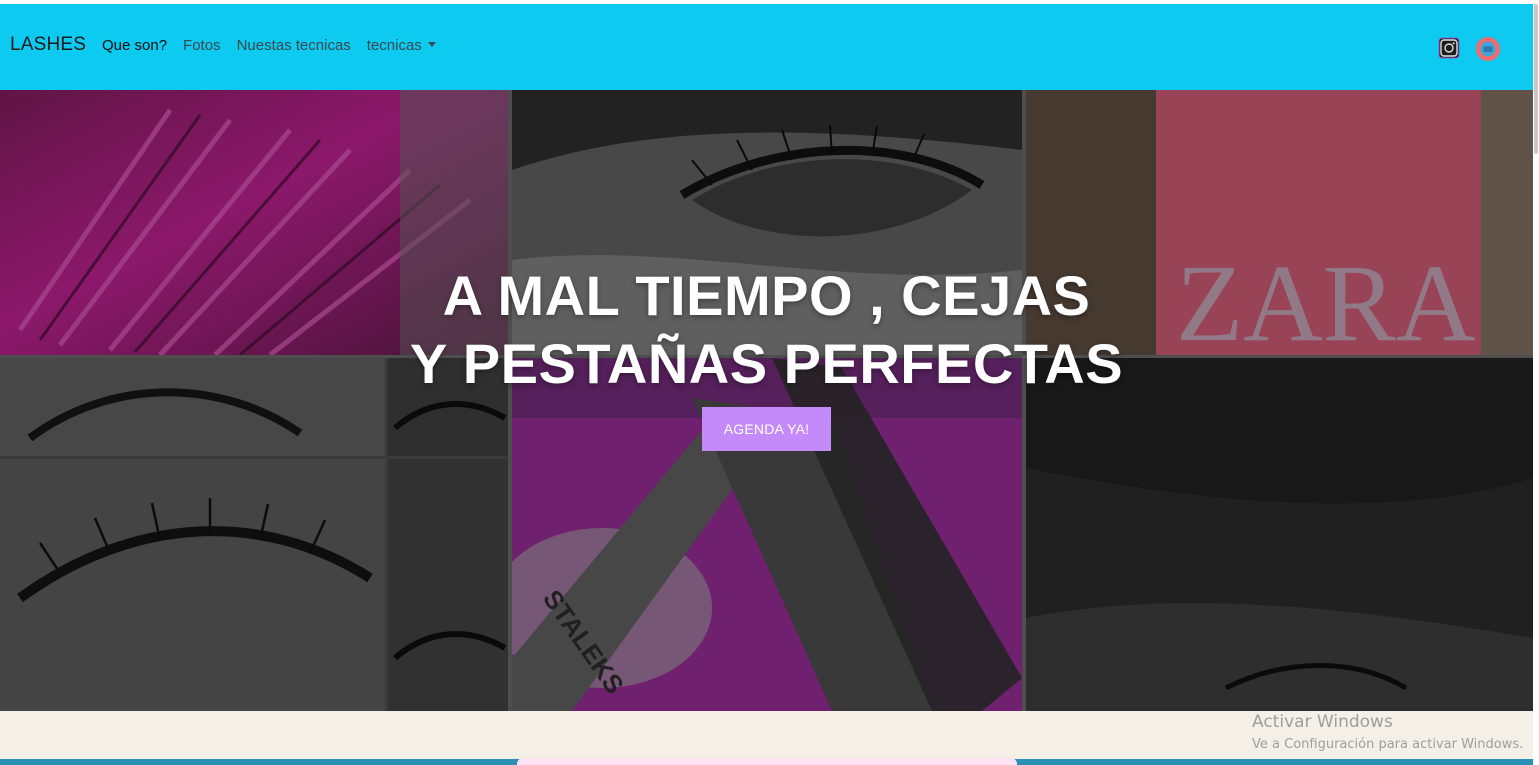 The width and height of the screenshot is (1539, 765). Describe the element at coordinates (766, 429) in the screenshot. I see `agenda-ya-button: AGENDA YA!` at that location.